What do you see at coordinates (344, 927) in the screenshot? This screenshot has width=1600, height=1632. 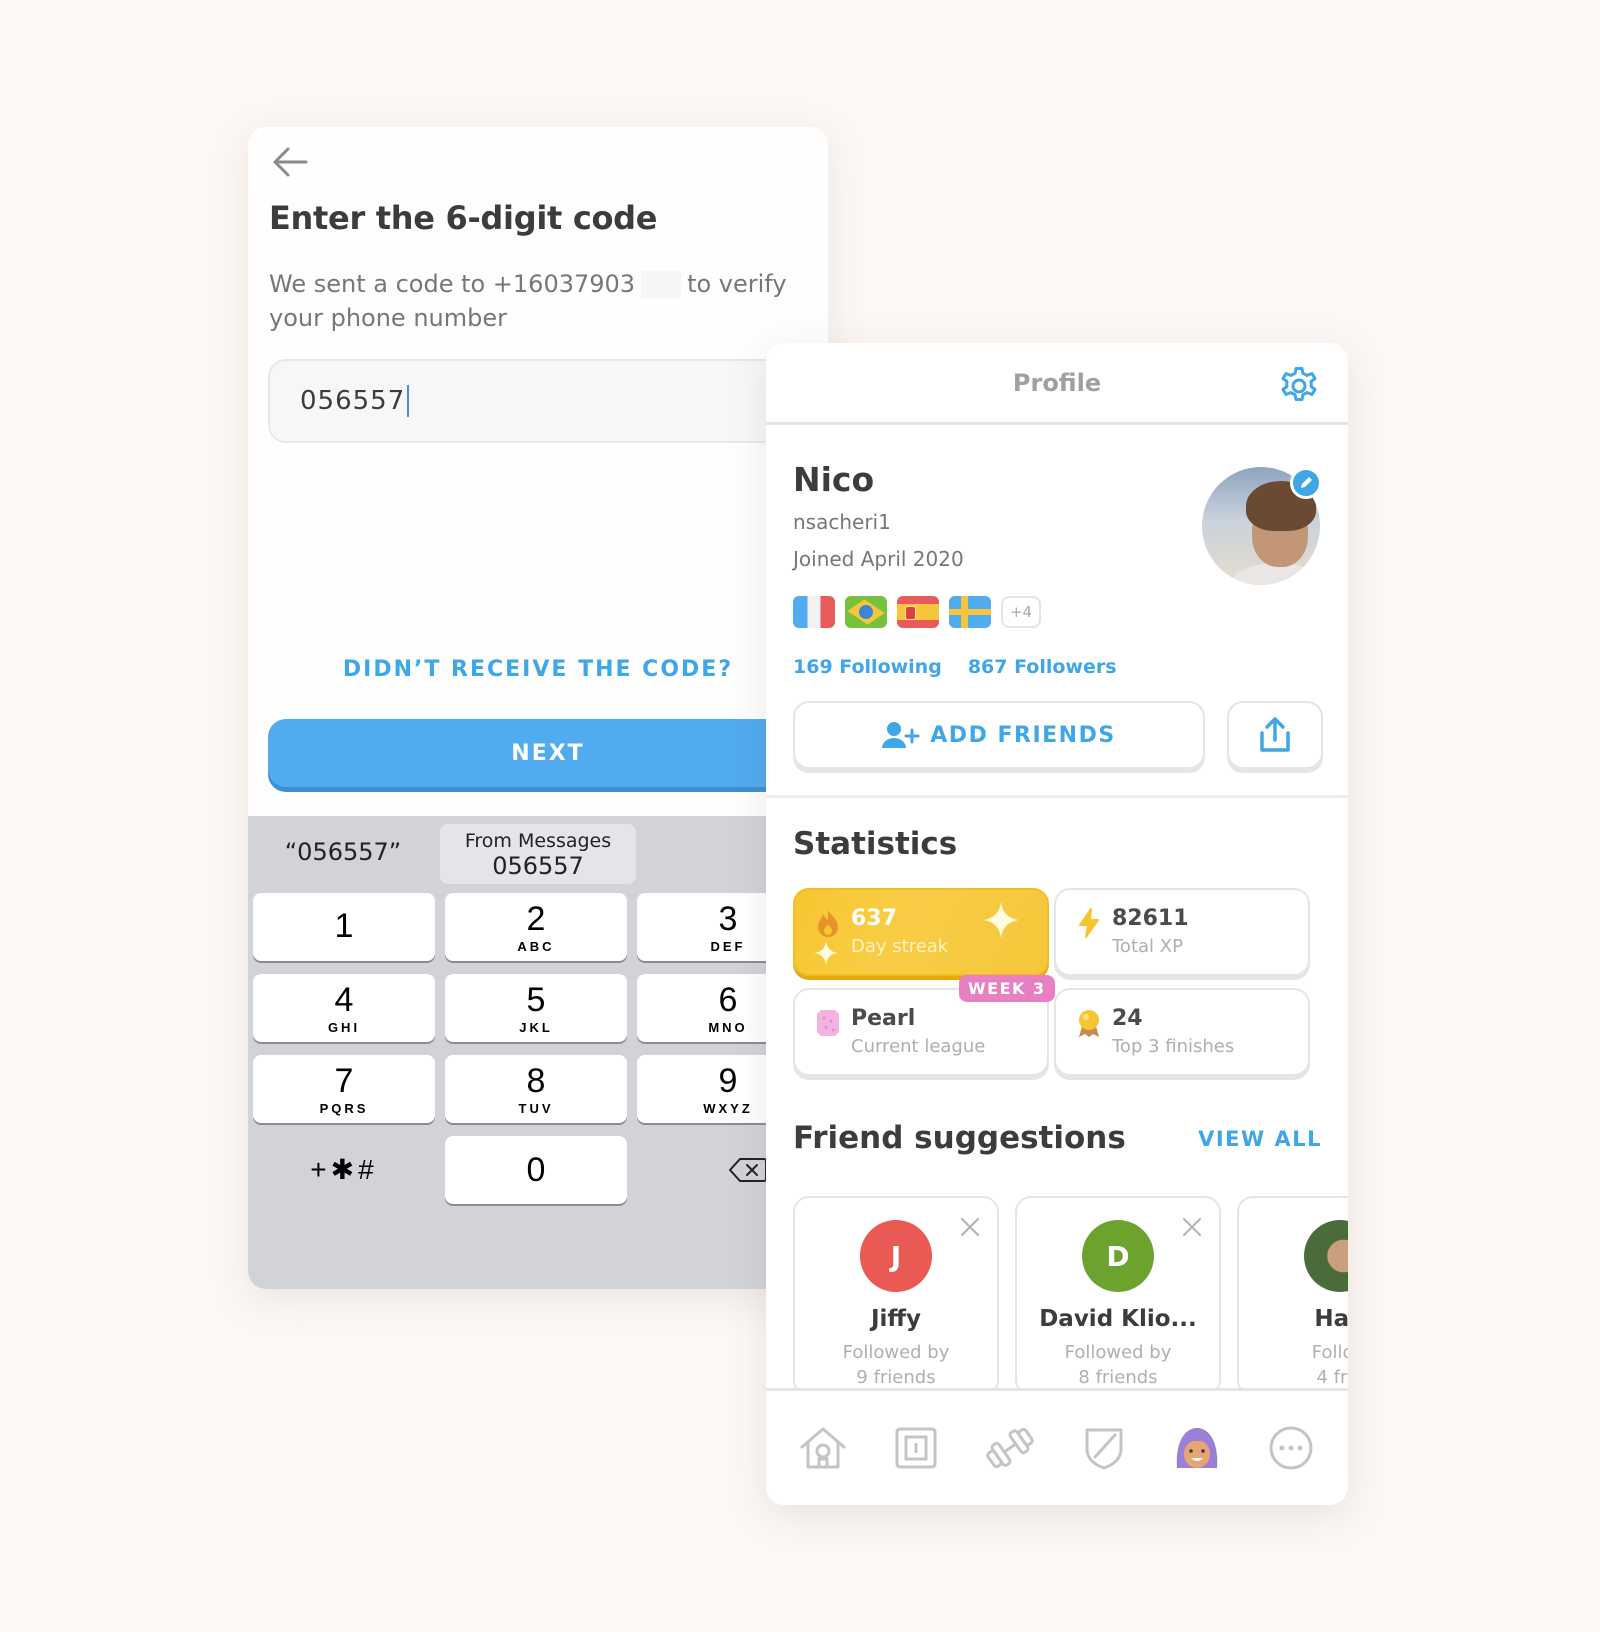 I see `key-1: 1` at bounding box center [344, 927].